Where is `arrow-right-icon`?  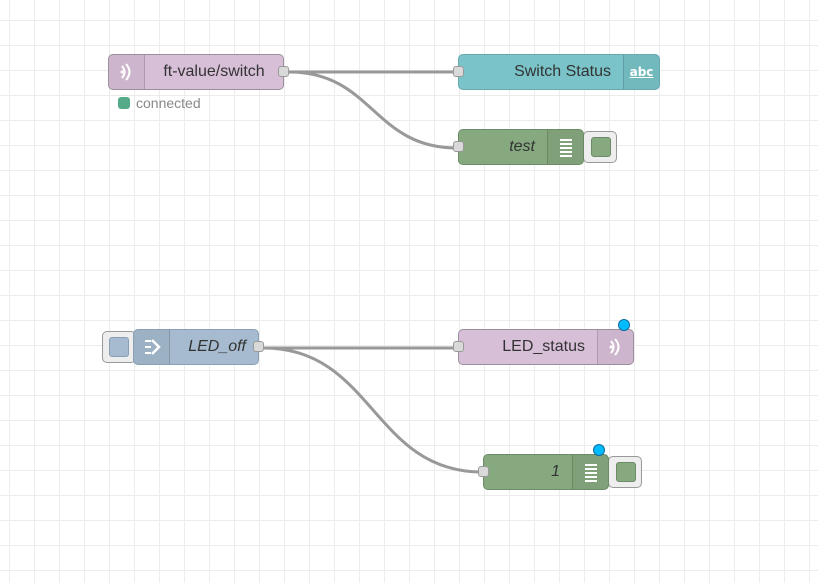 arrow-right-icon is located at coordinates (152, 347).